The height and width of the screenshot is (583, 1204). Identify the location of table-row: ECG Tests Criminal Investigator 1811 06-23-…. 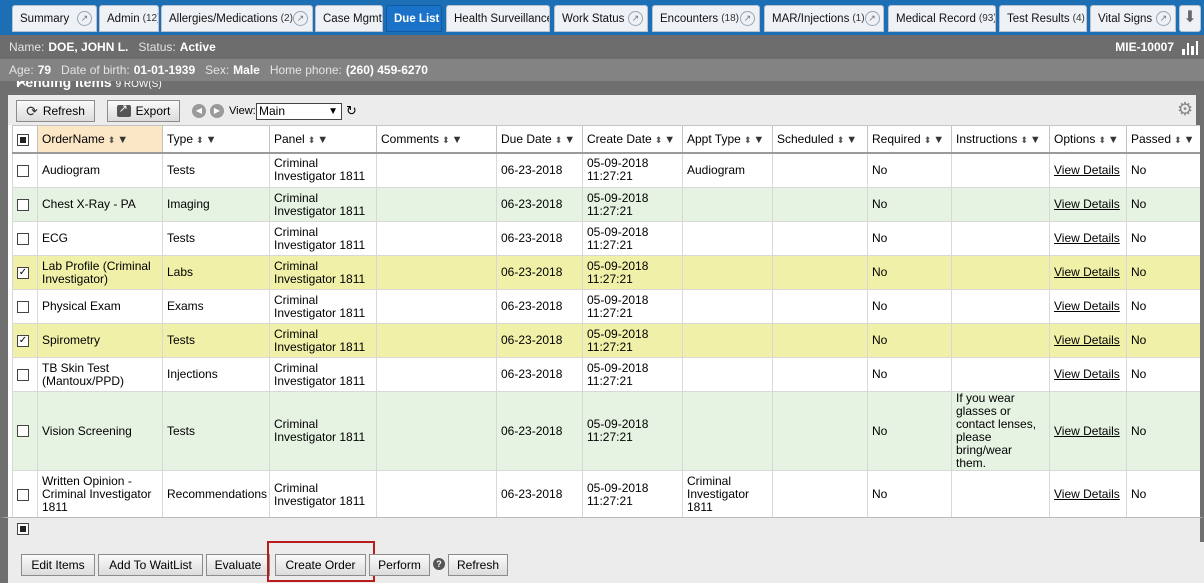
(606, 238).